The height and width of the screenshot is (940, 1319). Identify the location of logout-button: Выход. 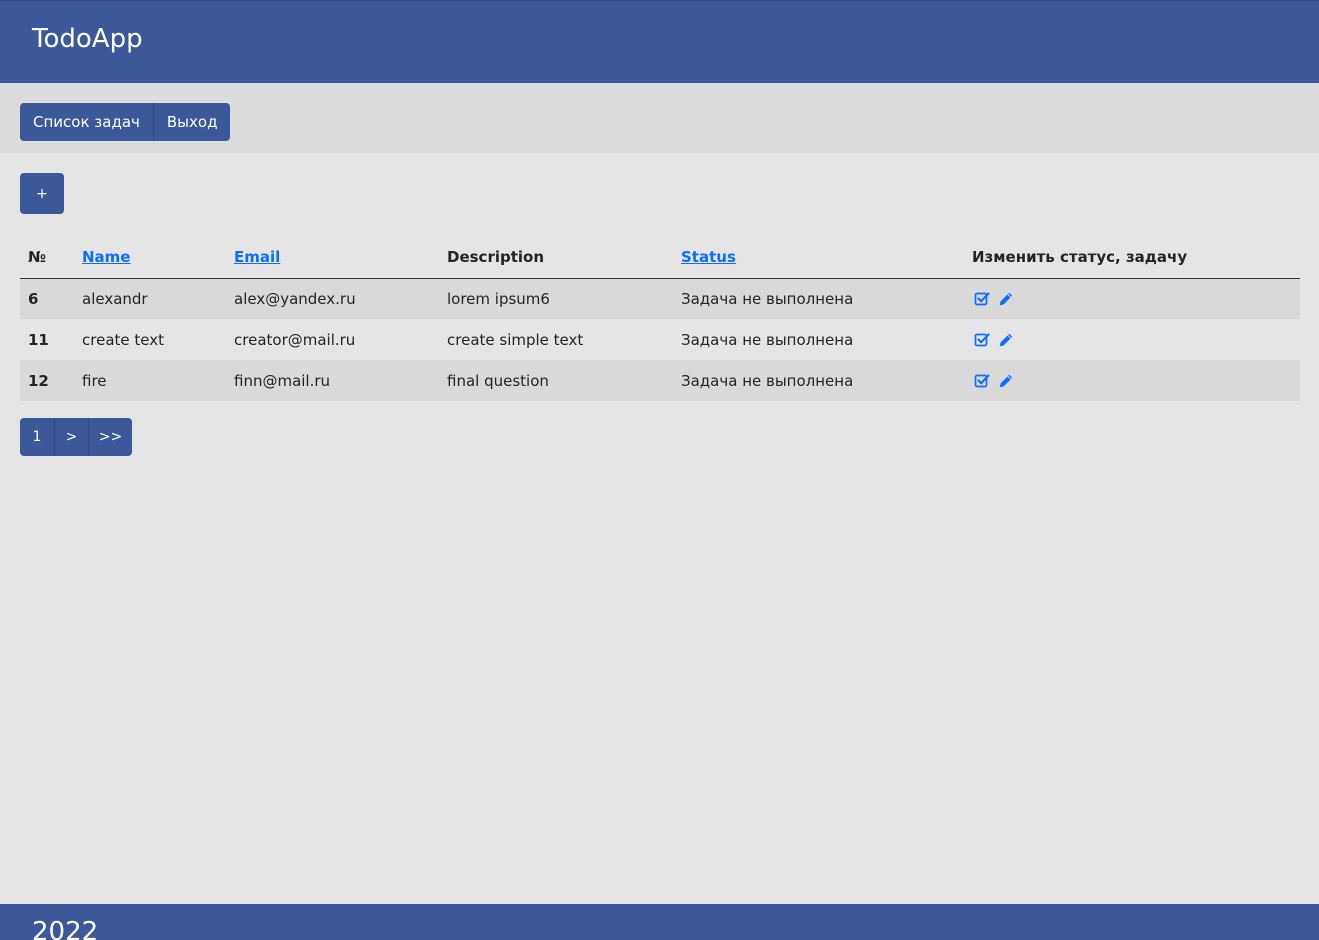
(191, 122).